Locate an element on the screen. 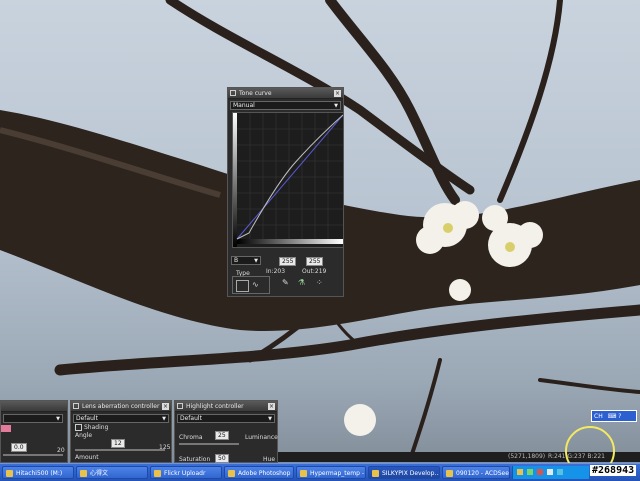 This screenshot has height=481, width=640. tone-curve-graph is located at coordinates (288, 180).